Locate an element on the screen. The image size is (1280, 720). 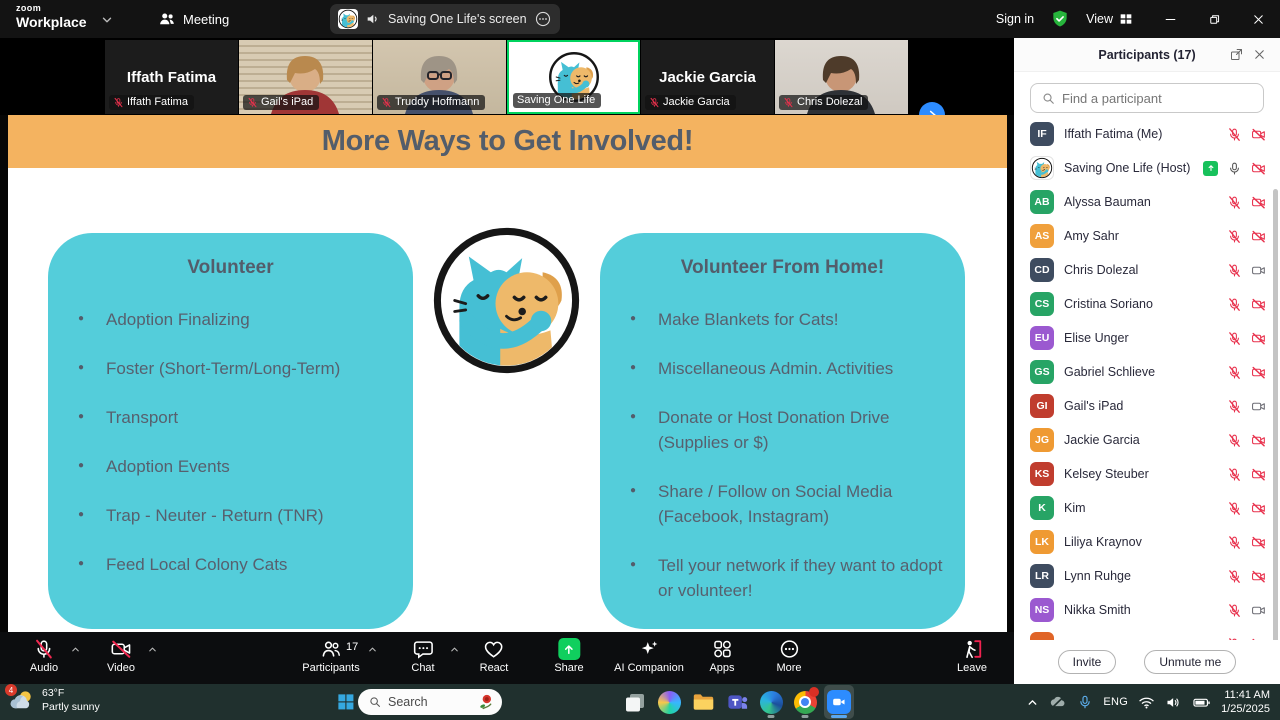
participant-avatar: AS is located at coordinates (1042, 236).